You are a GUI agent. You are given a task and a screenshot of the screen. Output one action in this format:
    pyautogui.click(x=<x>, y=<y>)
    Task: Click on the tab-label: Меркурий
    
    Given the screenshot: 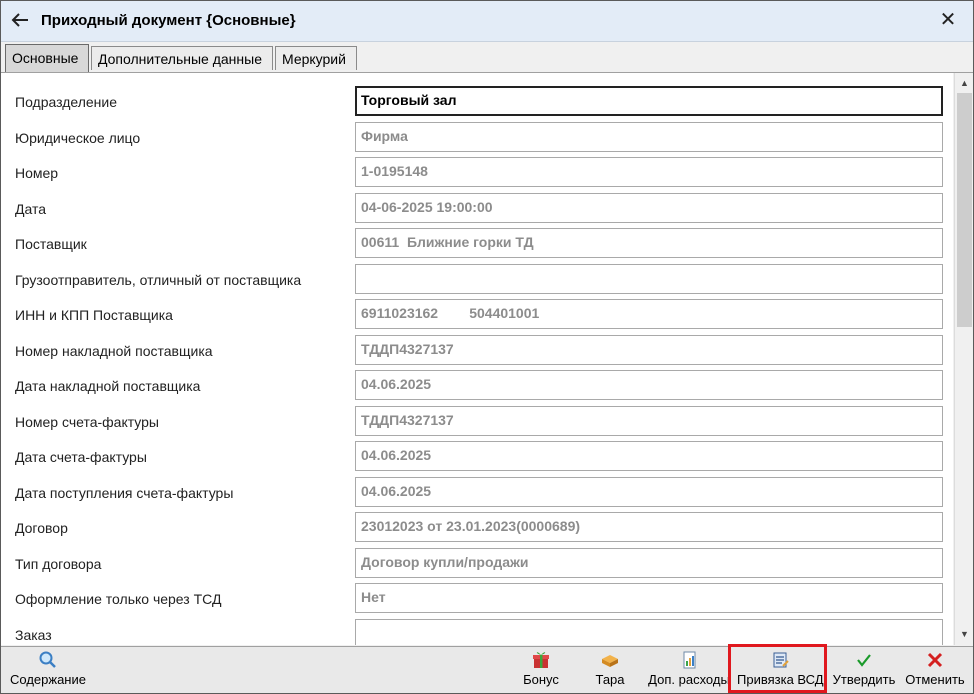 What is the action you would take?
    pyautogui.click(x=314, y=59)
    